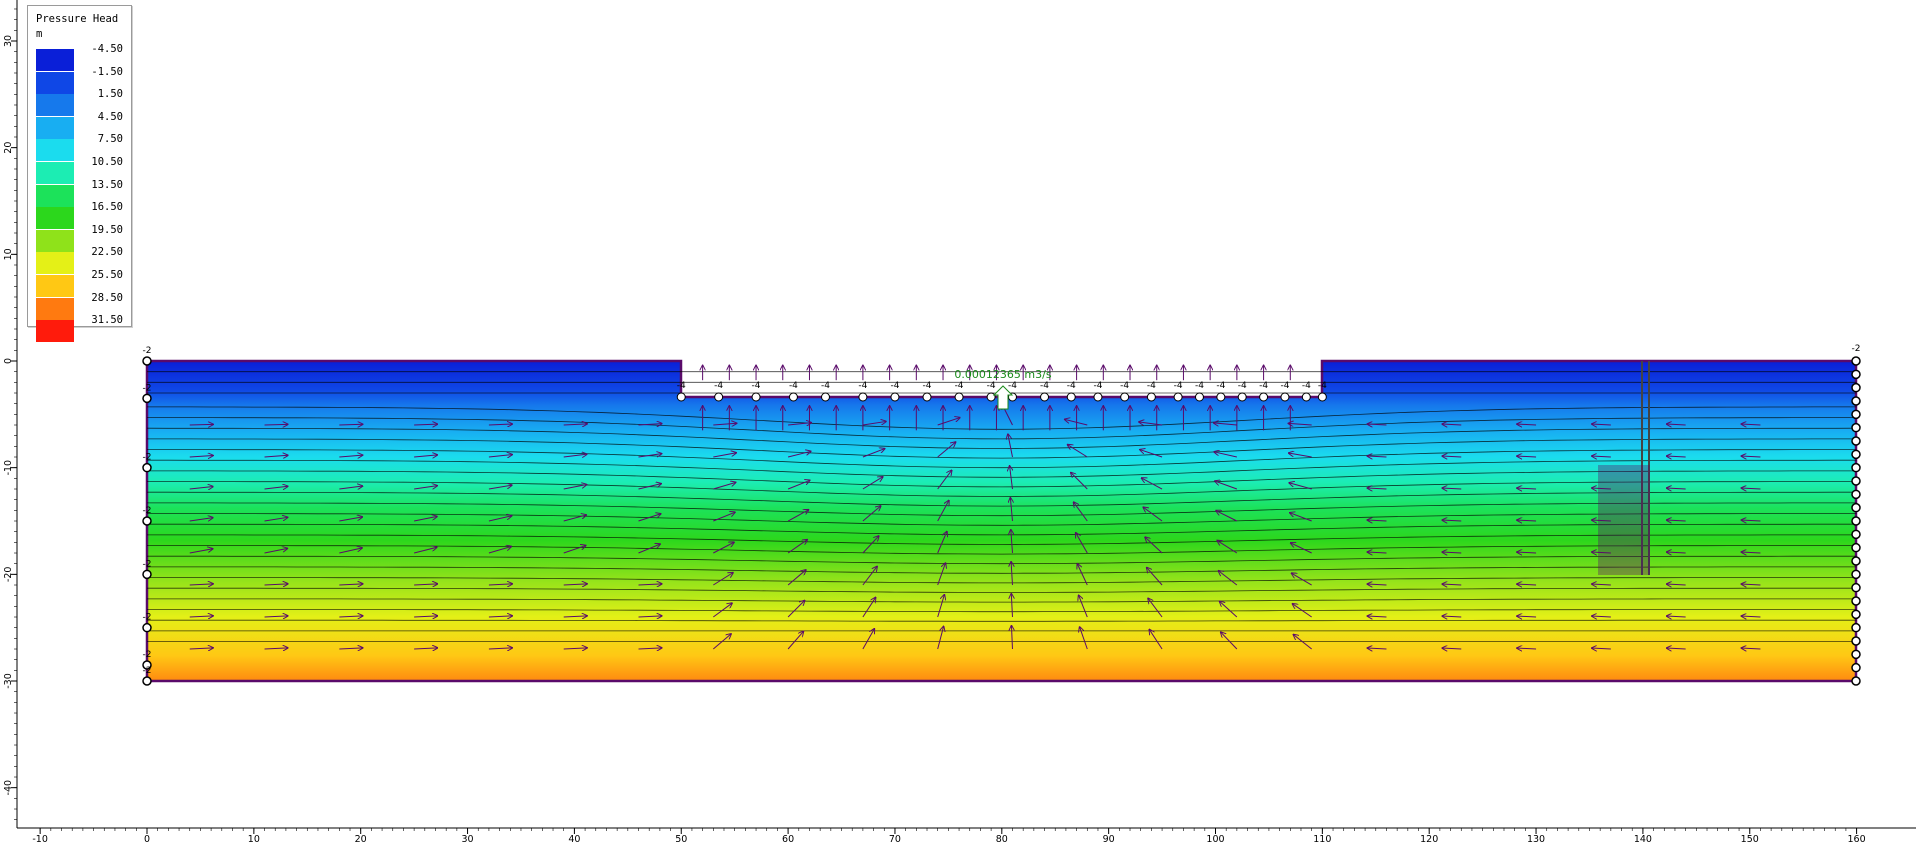 The width and height of the screenshot is (1916, 845). What do you see at coordinates (1750, 839) in the screenshot?
I see `x-tick-label: 150` at bounding box center [1750, 839].